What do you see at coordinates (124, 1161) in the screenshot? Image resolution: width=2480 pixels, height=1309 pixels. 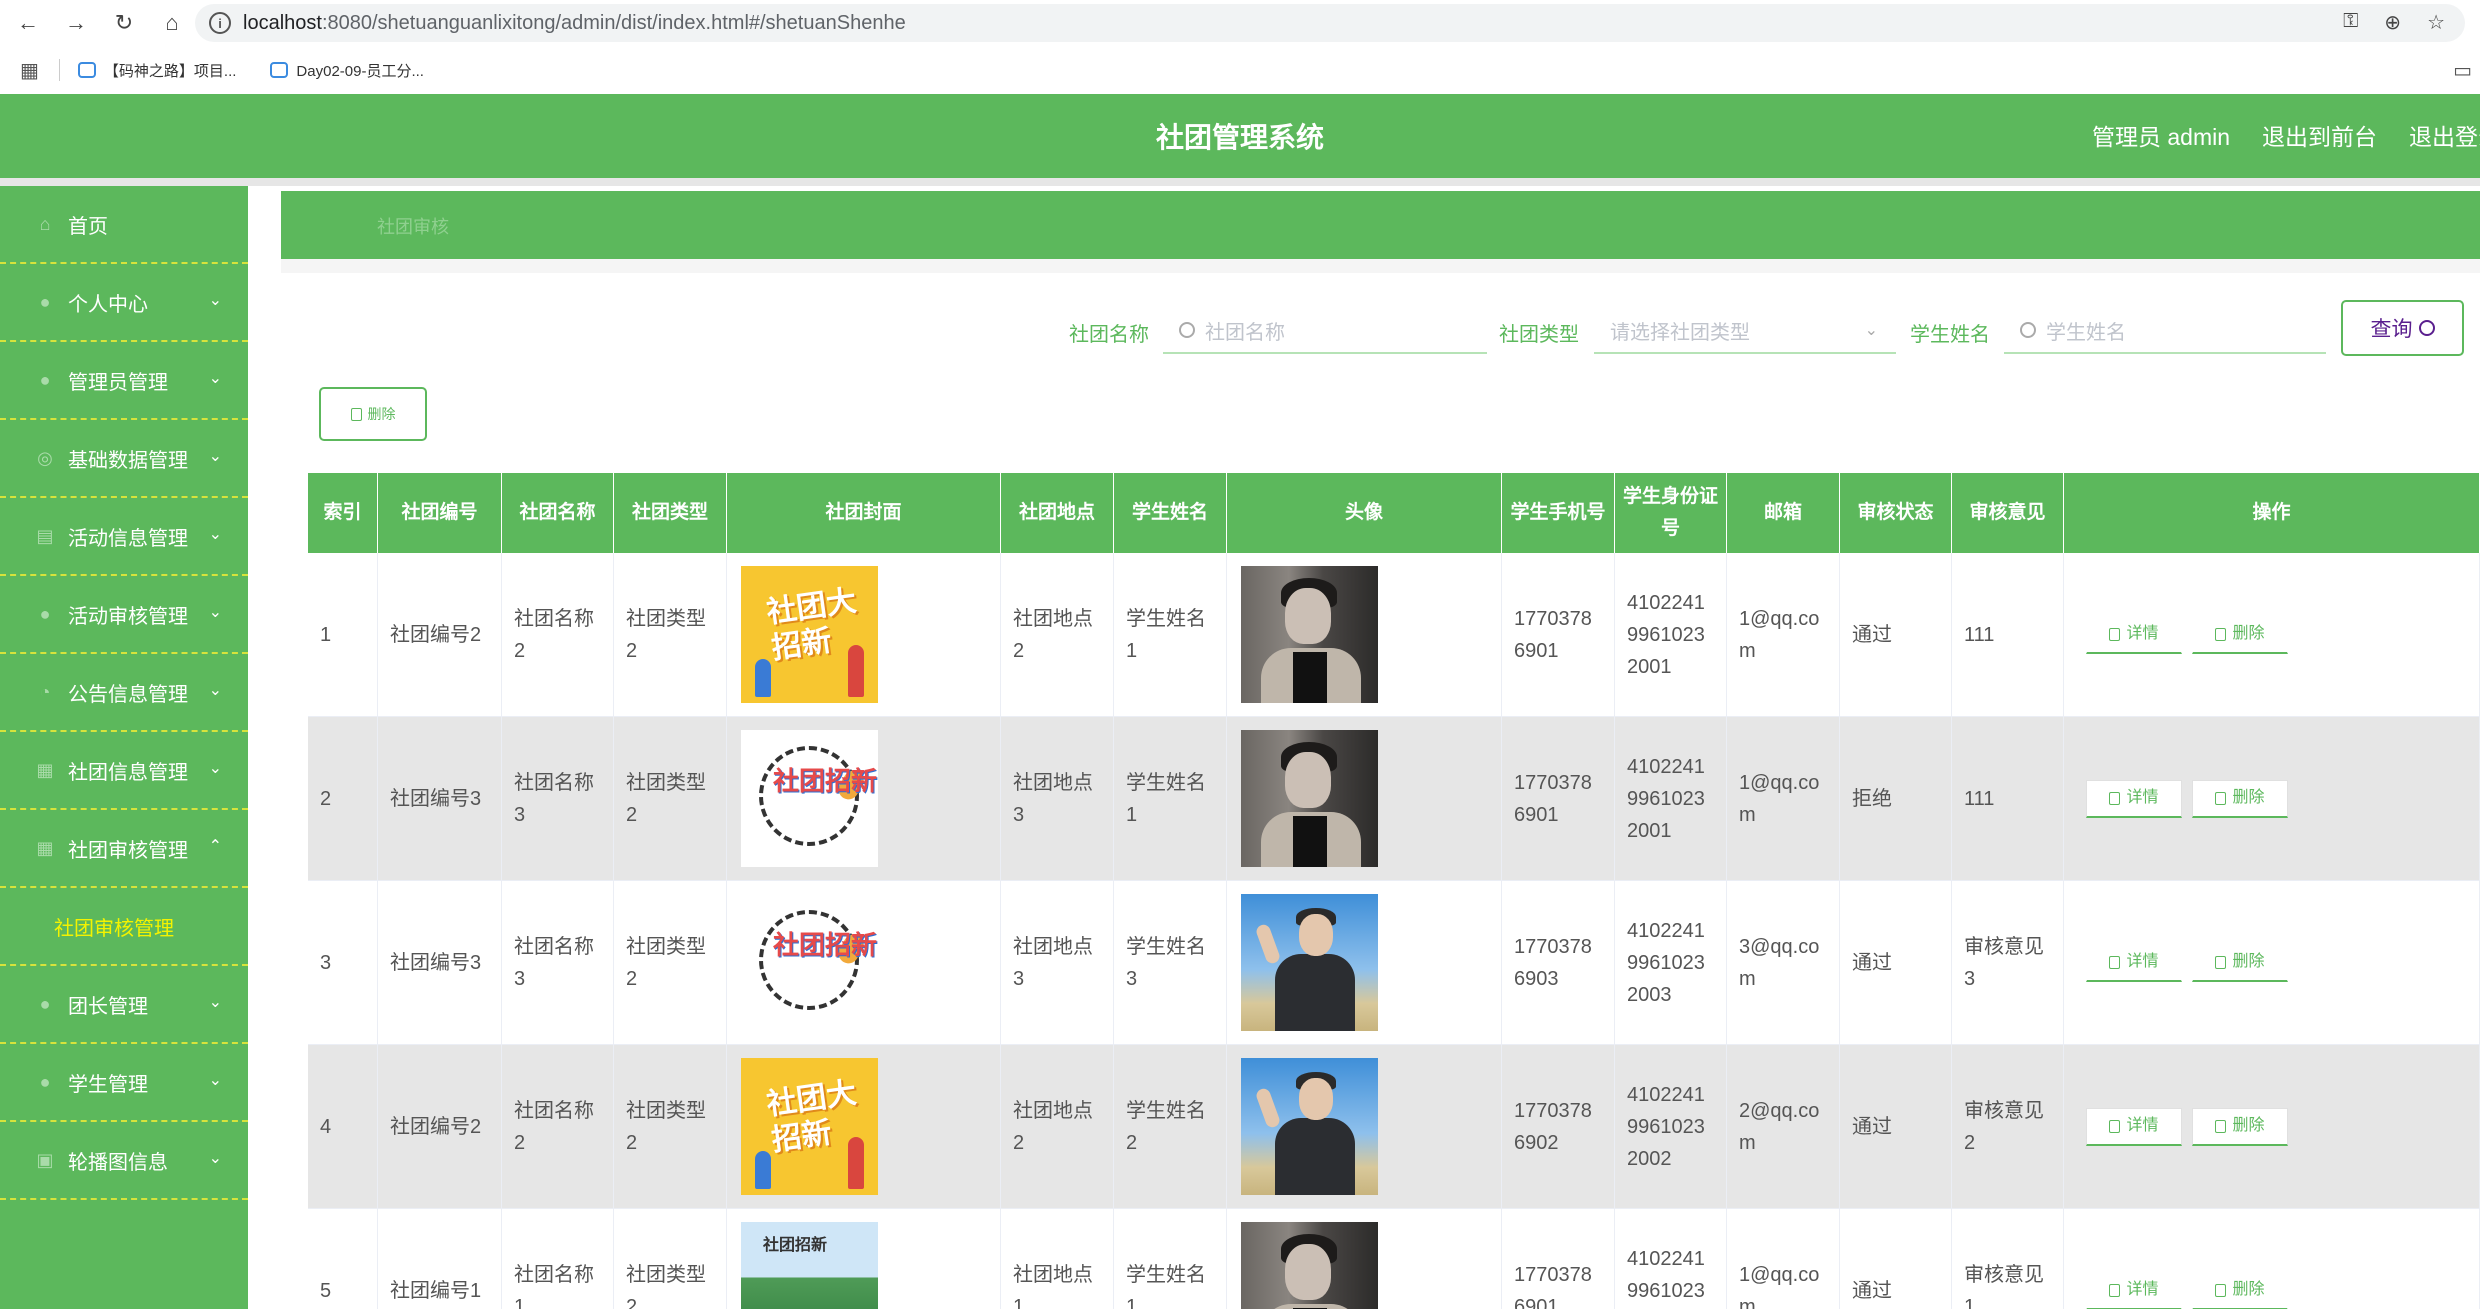 I see `sidebar-item-carousel: ▣ 轮播图信息 ⌄` at bounding box center [124, 1161].